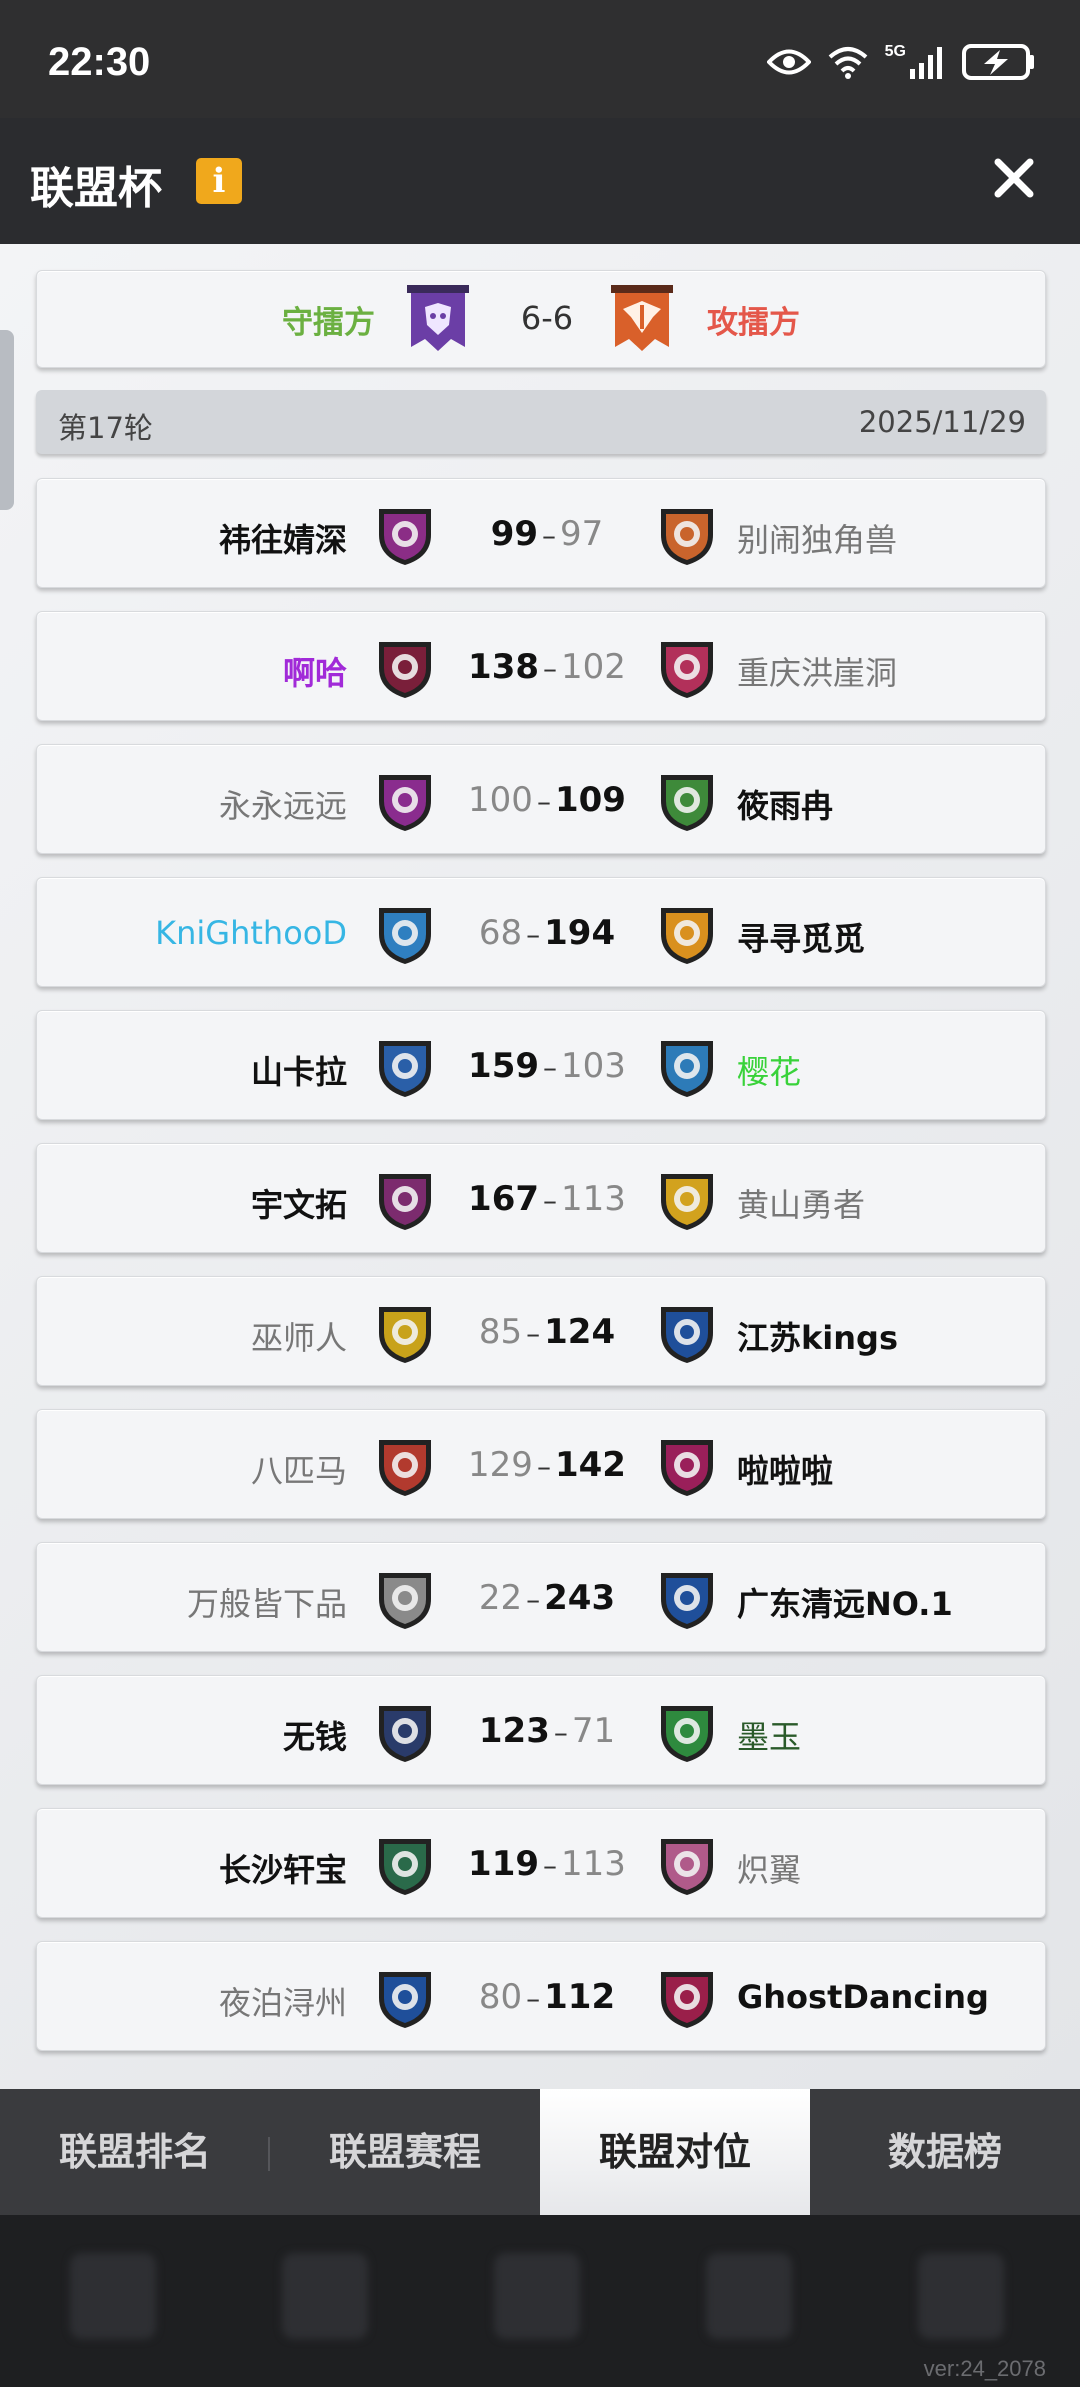  I want to click on home-team-name: 八匹马, so click(298, 1471).